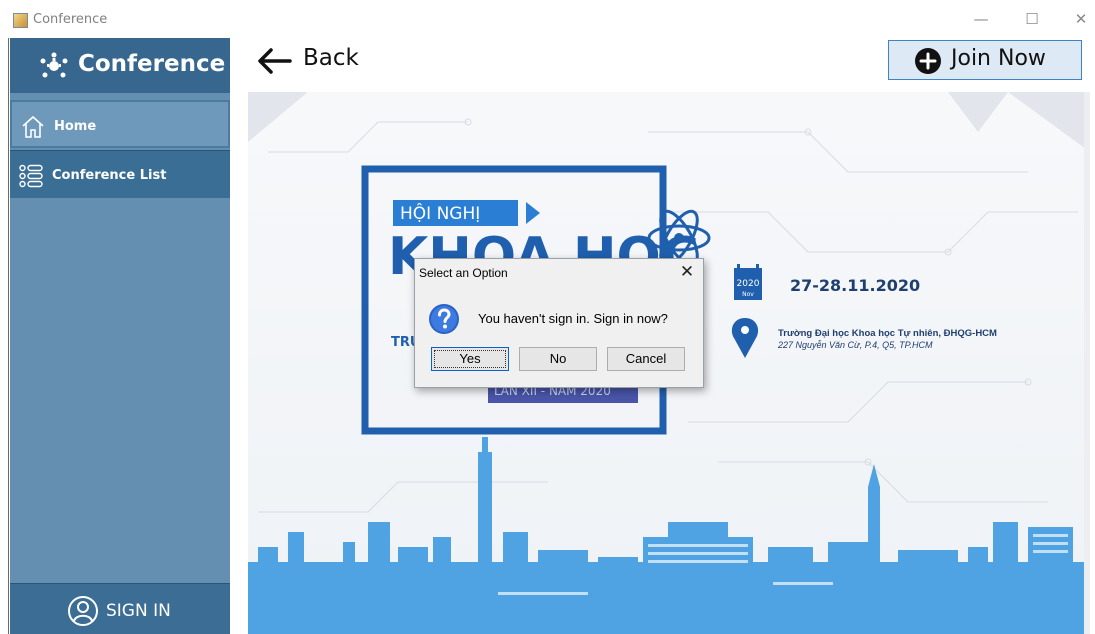 This screenshot has height=634, width=1095. I want to click on back-label: Back, so click(331, 58).